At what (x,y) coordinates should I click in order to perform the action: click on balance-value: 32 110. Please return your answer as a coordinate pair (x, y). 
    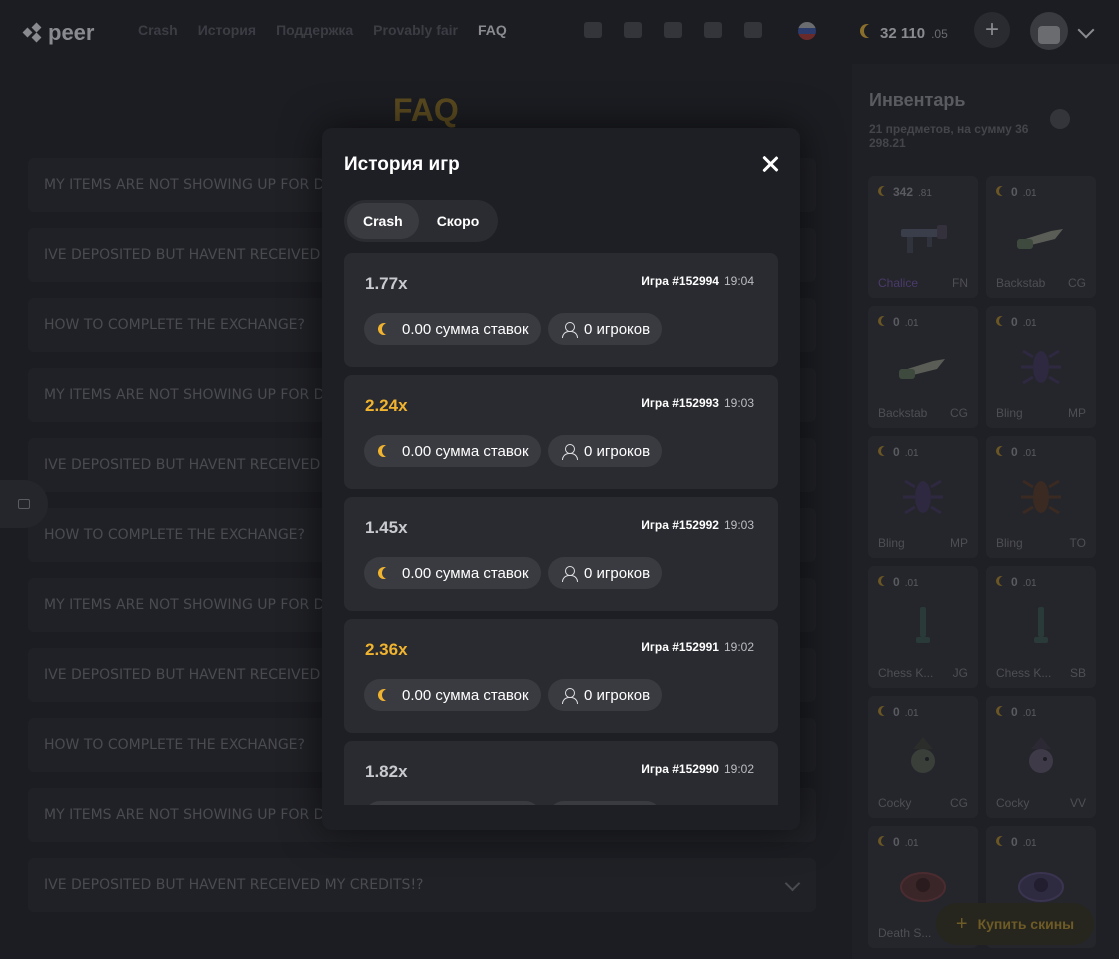
    Looking at the image, I should click on (903, 33).